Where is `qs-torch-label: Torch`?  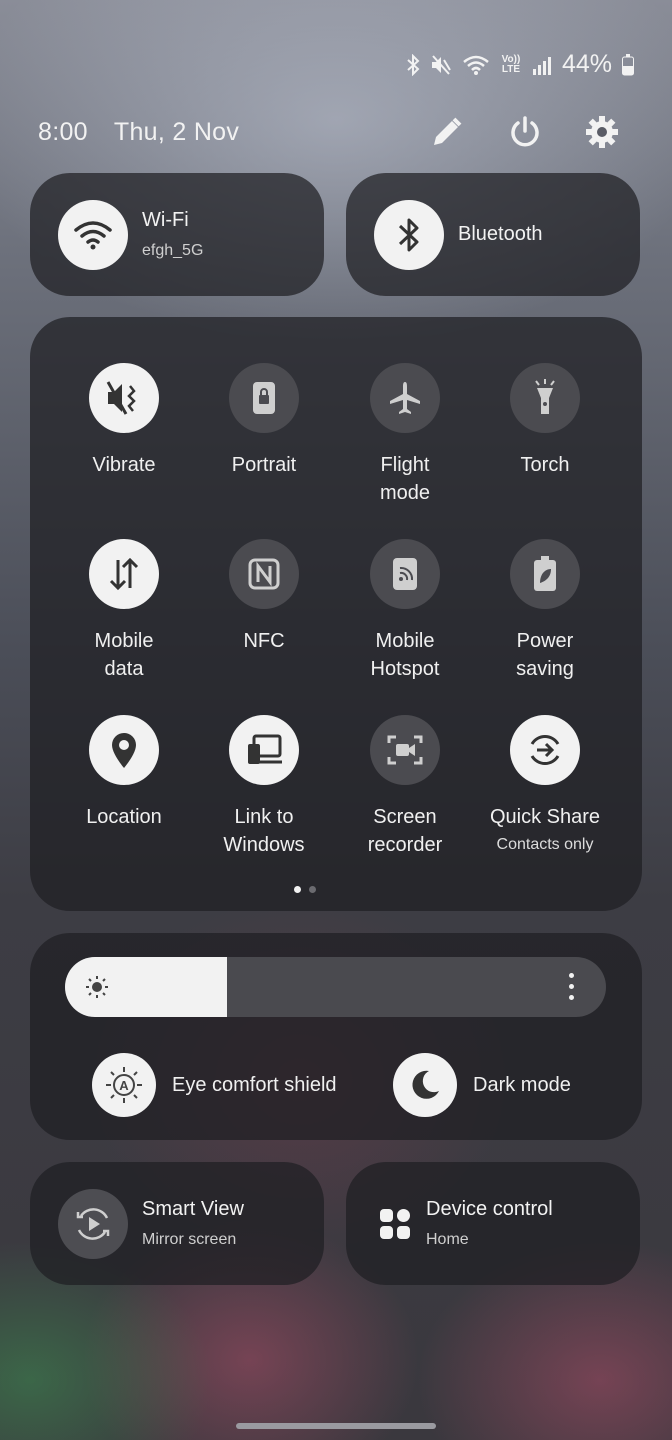
qs-torch-label: Torch is located at coordinates (545, 465).